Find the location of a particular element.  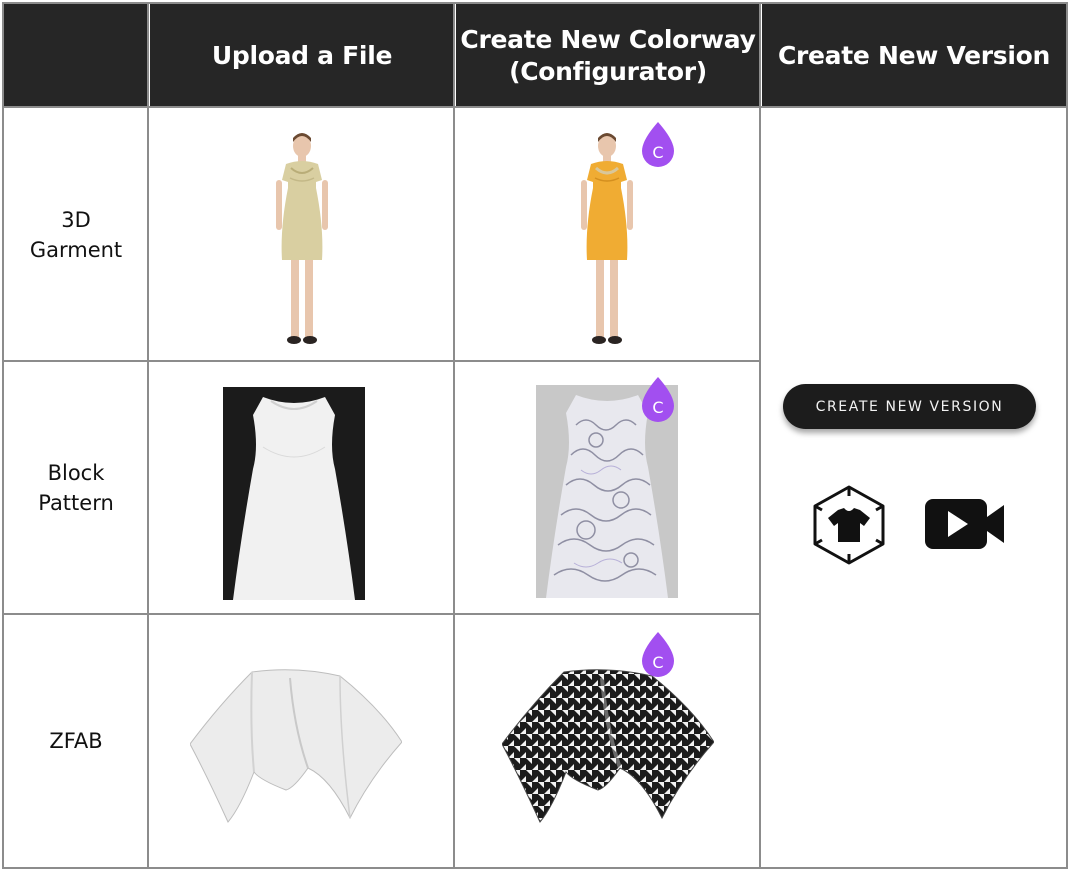

header-upload-a-file: Upload a File is located at coordinates (302, 55).